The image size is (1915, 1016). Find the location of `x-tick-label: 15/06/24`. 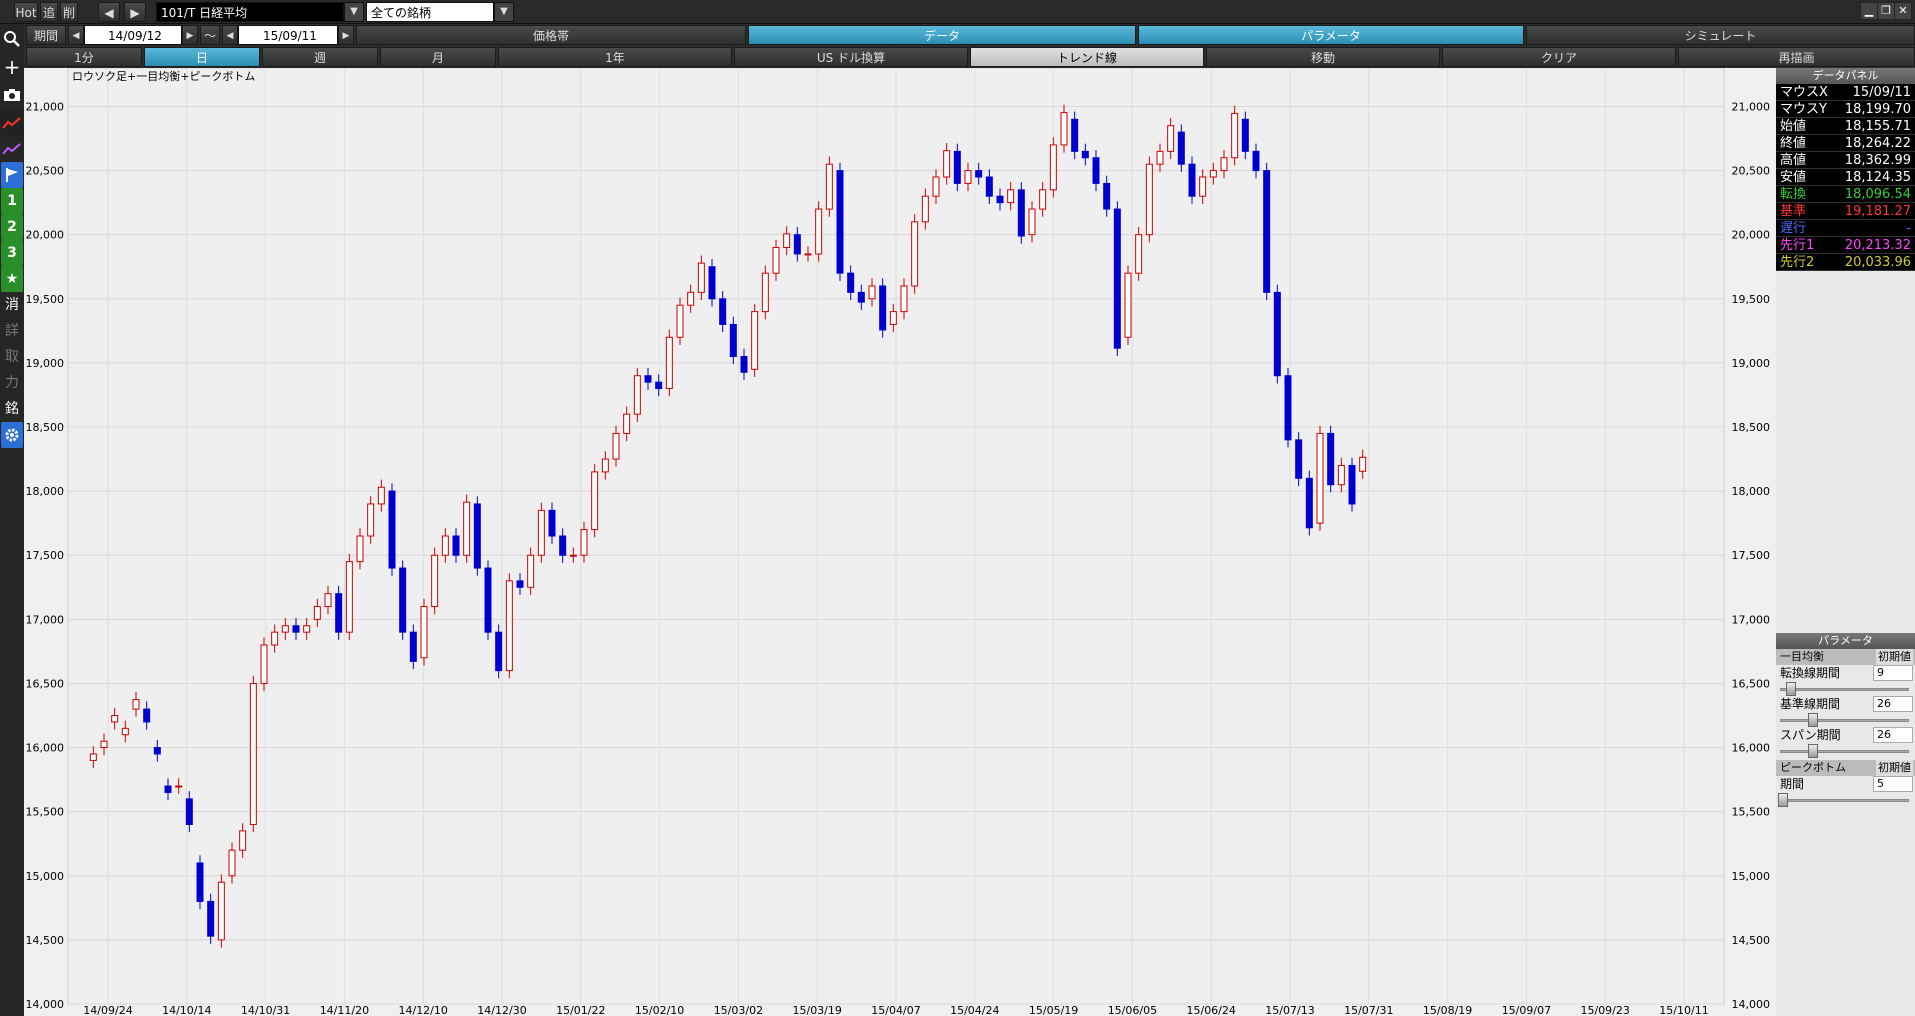

x-tick-label: 15/06/24 is located at coordinates (1210, 1010).